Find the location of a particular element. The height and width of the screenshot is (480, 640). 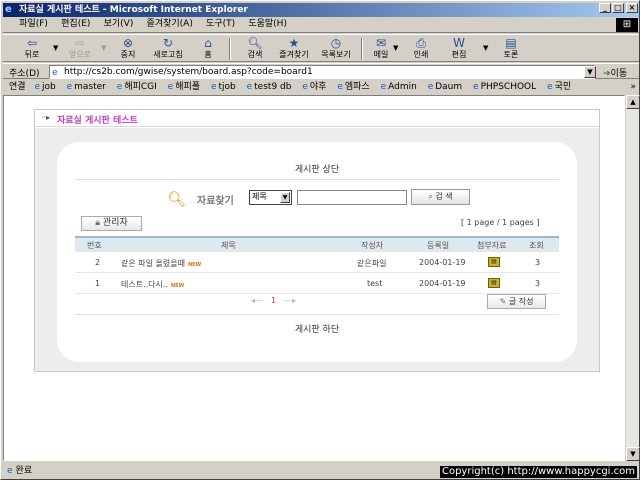

close-button: × is located at coordinates (632, 8).